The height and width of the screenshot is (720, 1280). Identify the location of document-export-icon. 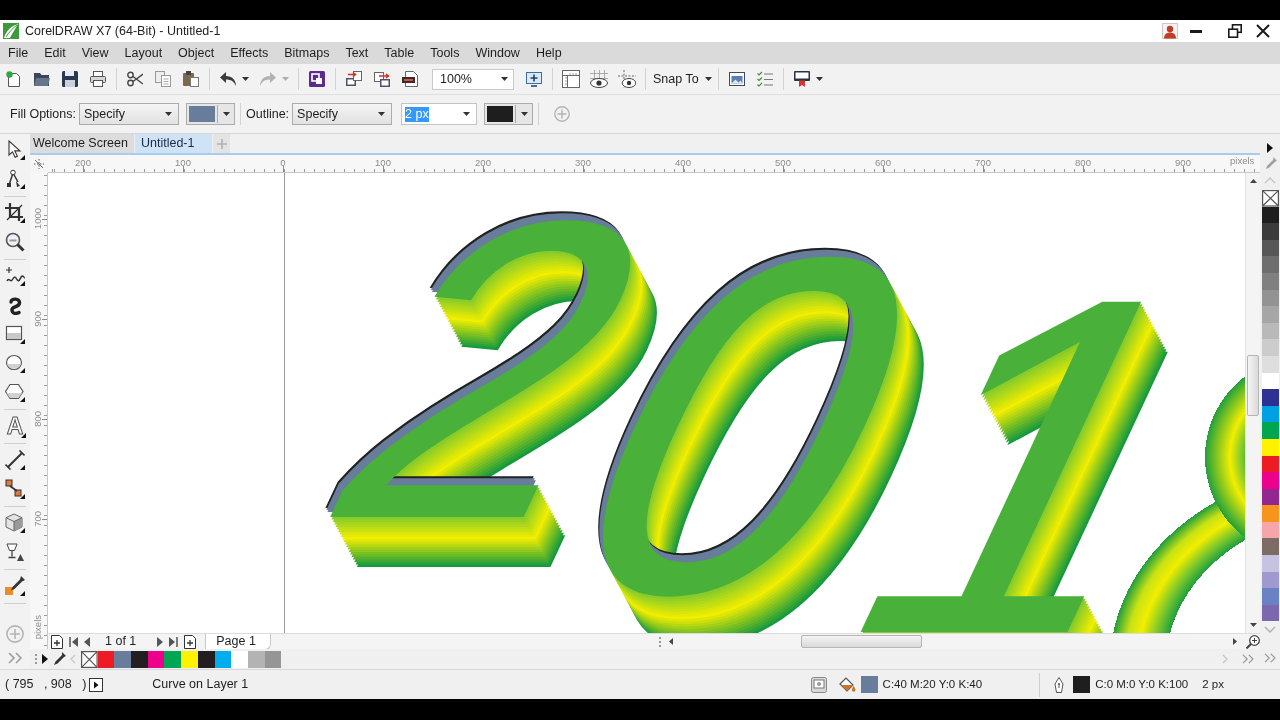
(410, 79).